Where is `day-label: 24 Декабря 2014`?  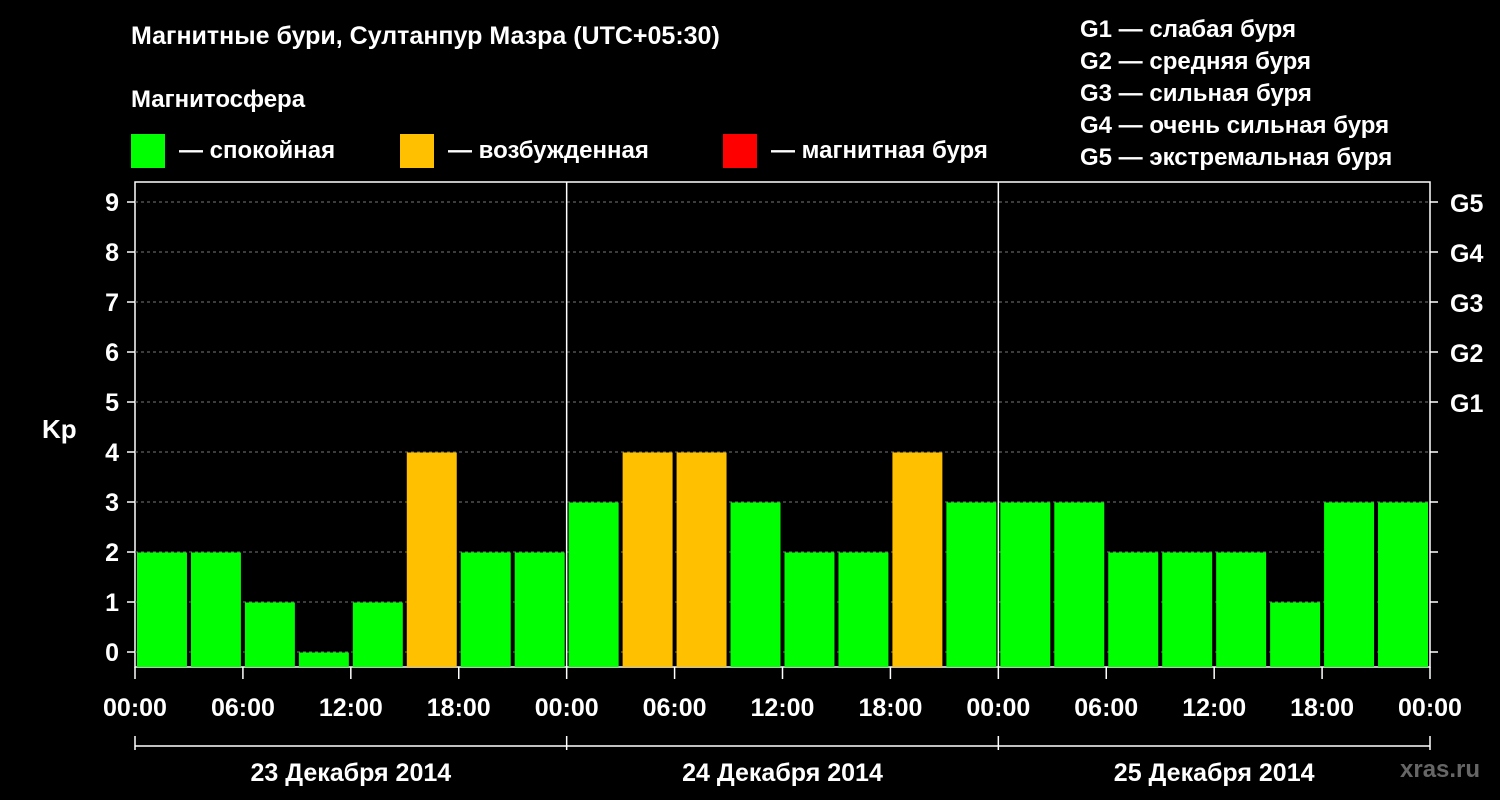 day-label: 24 Декабря 2014 is located at coordinates (782, 773).